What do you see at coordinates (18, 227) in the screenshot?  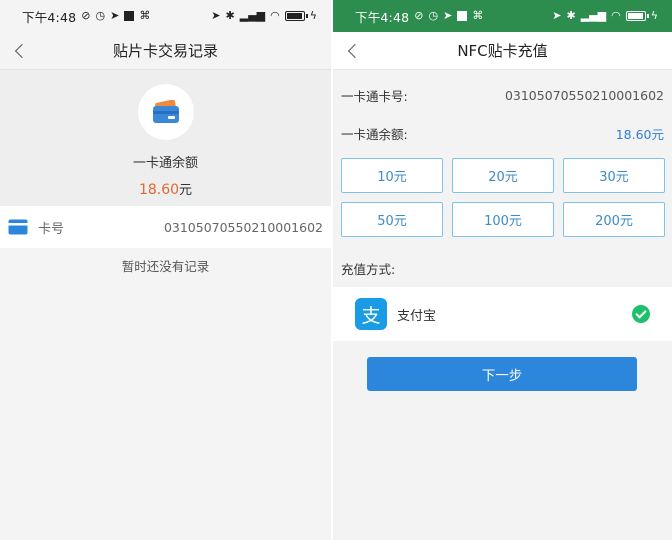 I see `card-icon` at bounding box center [18, 227].